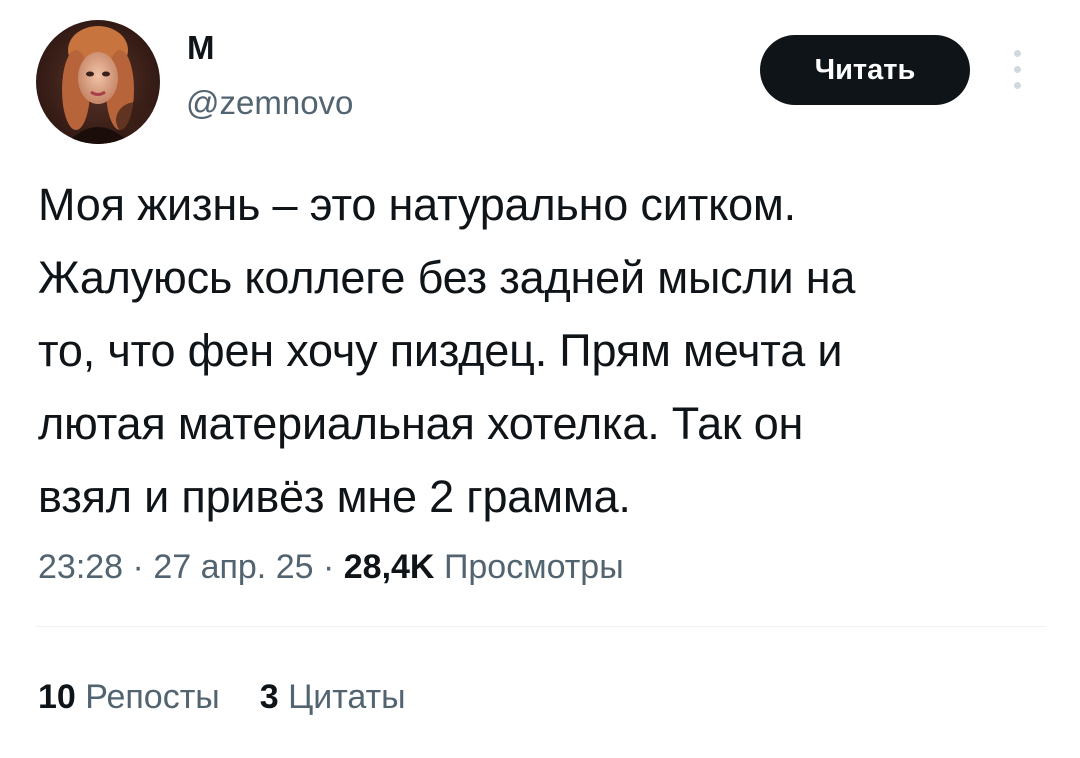 The image size is (1080, 758). I want to click on tweet-meta: 23:28 · 27 апр. 25 · 28,4K Просмотры, so click(331, 567).